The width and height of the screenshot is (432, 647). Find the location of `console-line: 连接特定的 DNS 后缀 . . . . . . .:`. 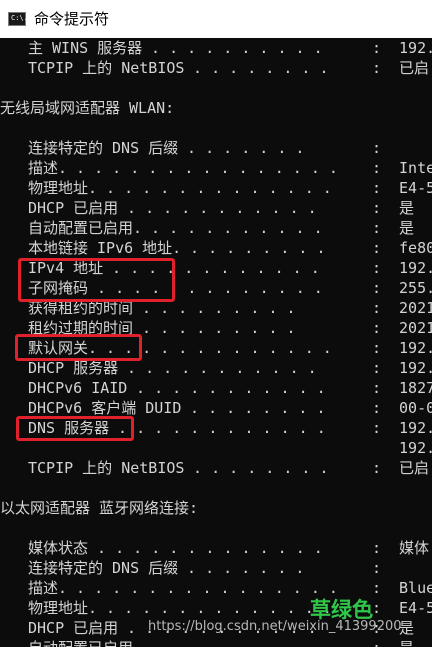

console-line: 连接特定的 DNS 后缀 . . . . . . .: is located at coordinates (216, 148).